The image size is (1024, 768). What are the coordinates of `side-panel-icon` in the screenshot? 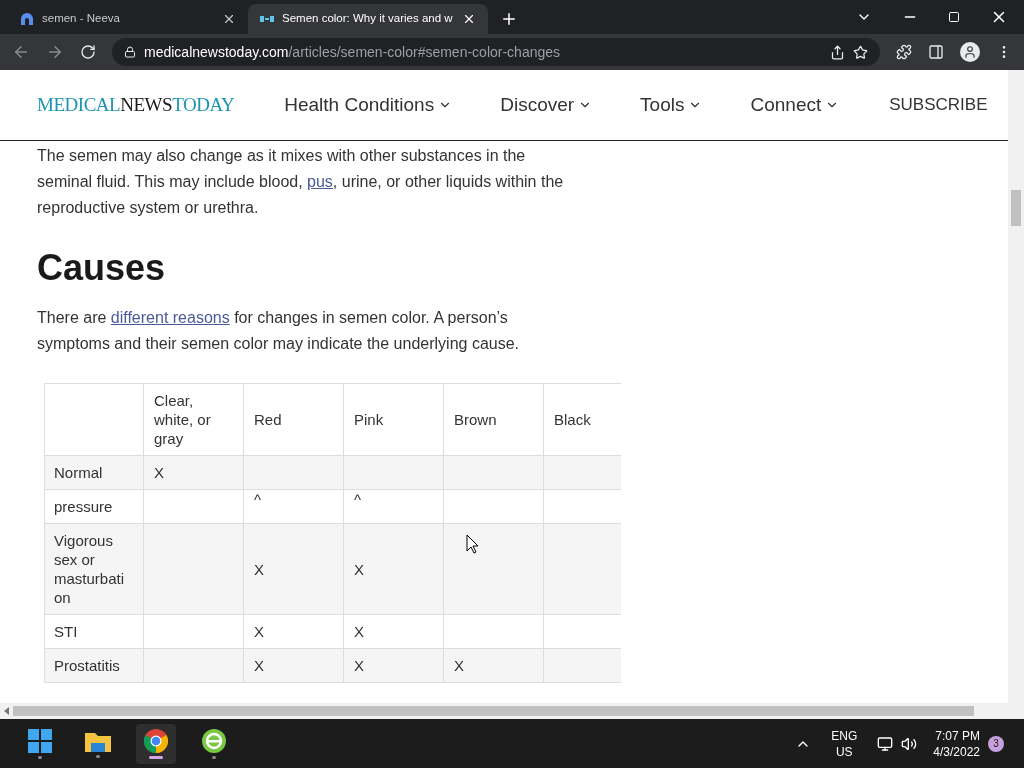 It's located at (936, 52).